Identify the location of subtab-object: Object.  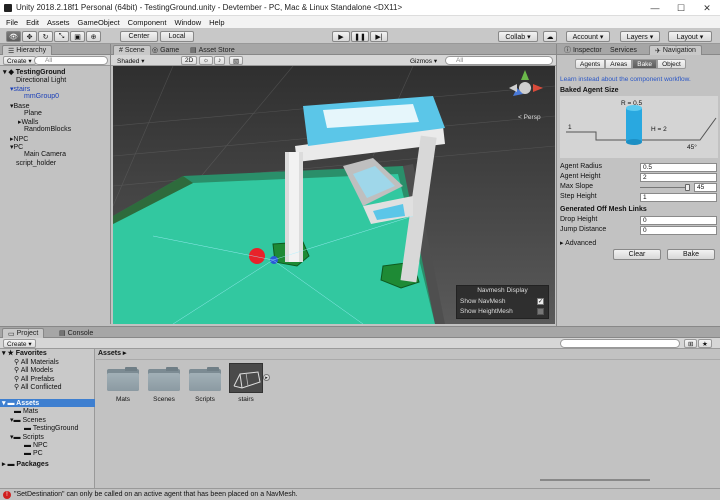
(671, 64).